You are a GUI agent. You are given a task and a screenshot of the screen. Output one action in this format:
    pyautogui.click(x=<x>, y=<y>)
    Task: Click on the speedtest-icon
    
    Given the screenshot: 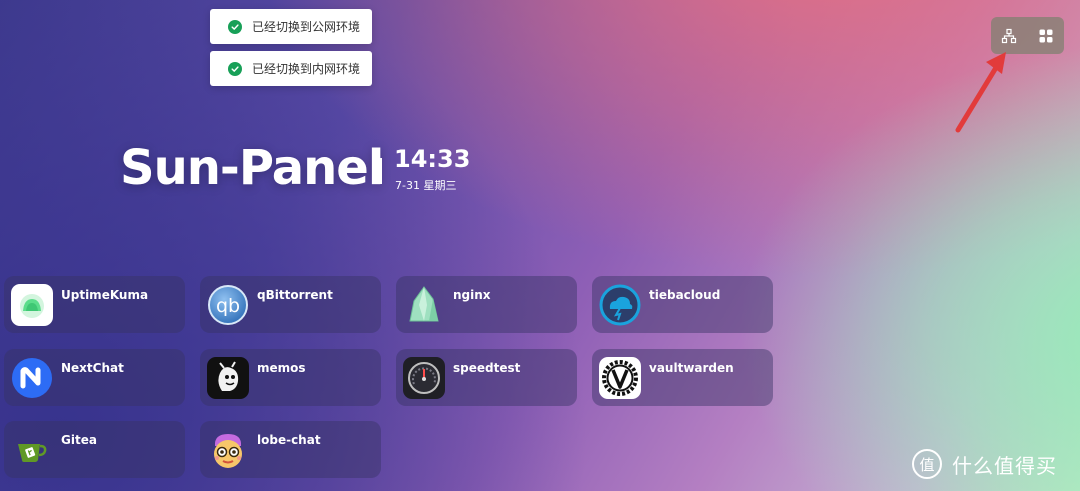 What is the action you would take?
    pyautogui.click(x=424, y=378)
    